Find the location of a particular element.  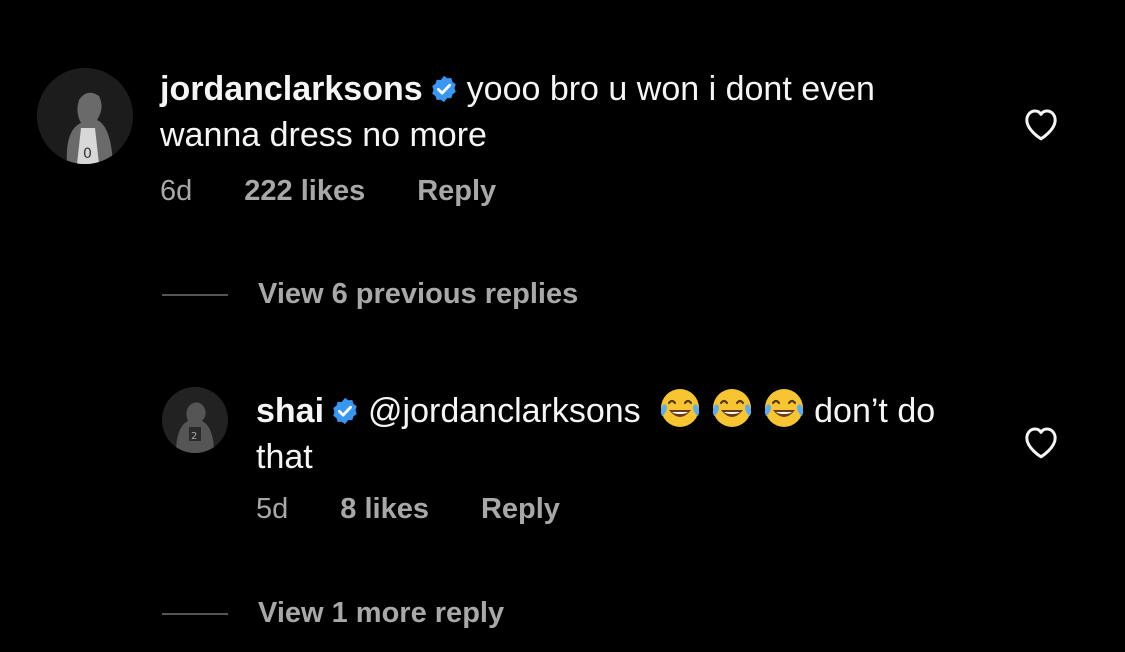

verified-badge-icon is located at coordinates (345, 415).